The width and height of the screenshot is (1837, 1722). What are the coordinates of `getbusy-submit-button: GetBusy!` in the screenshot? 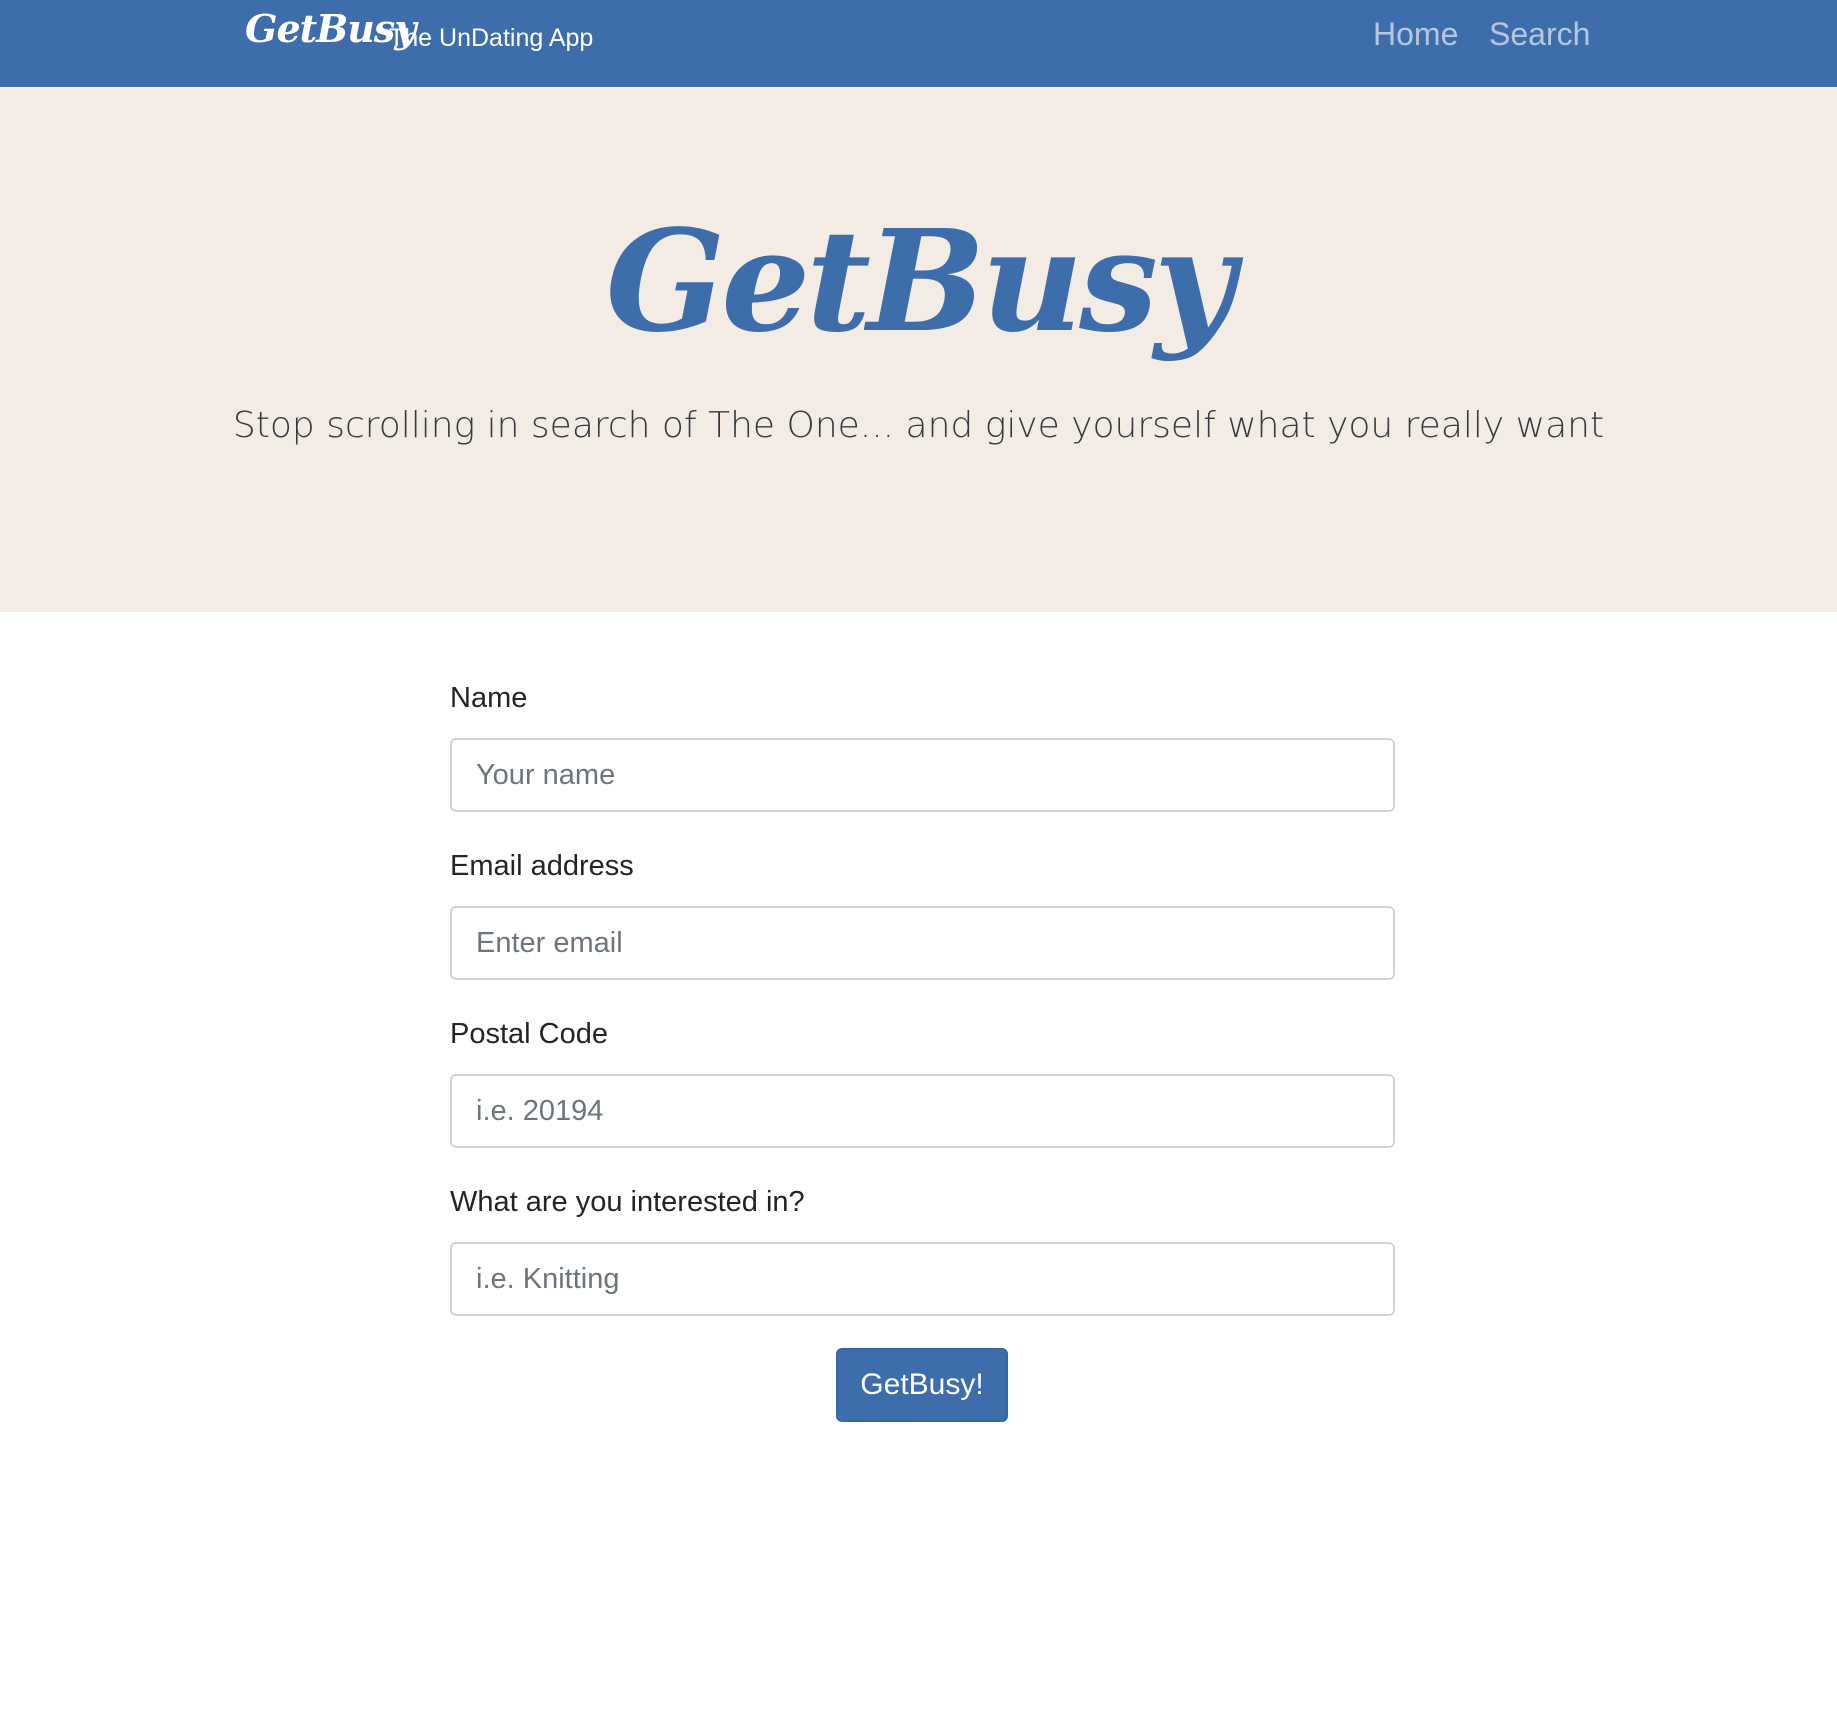 It's located at (922, 1385).